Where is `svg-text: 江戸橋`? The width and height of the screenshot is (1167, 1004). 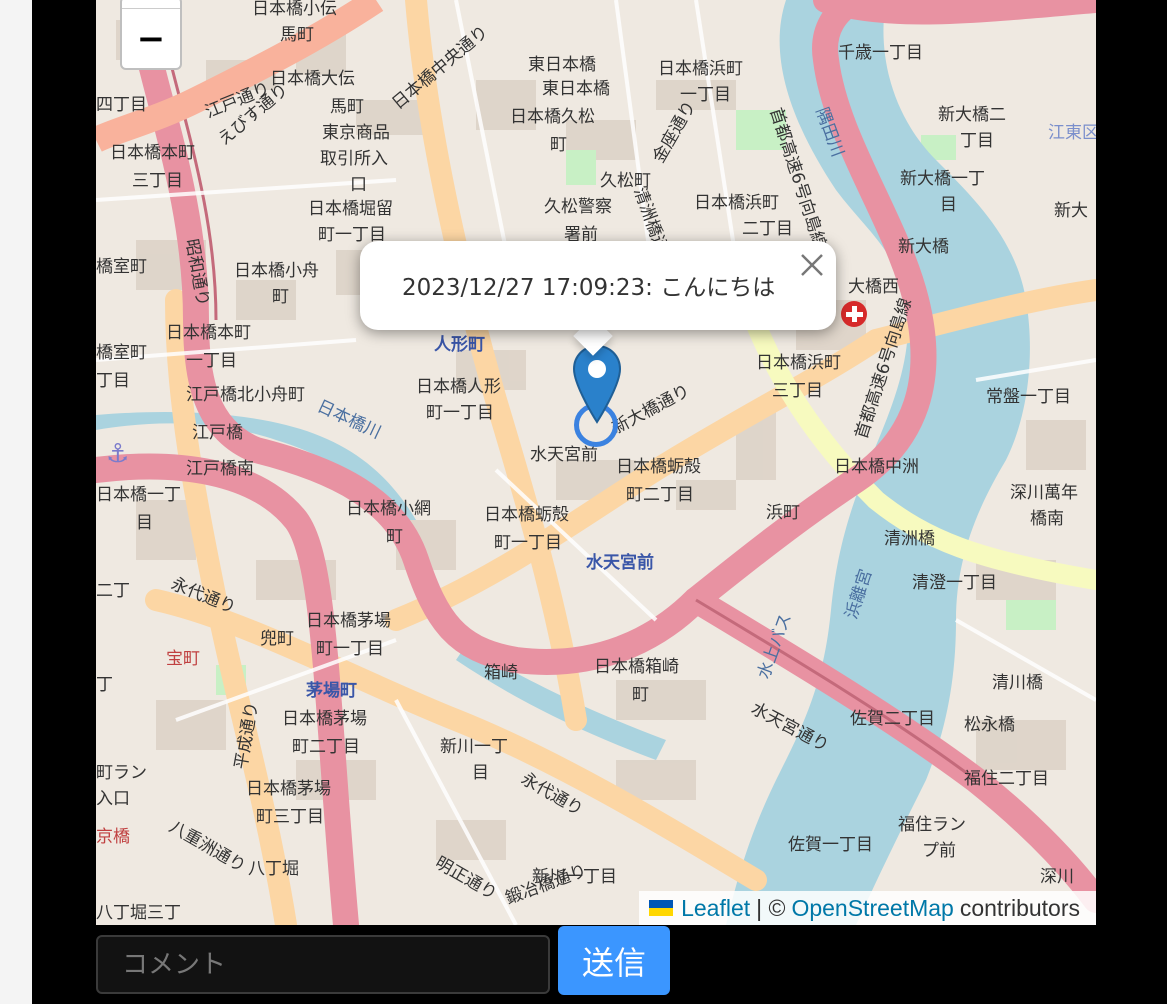 svg-text: 江戸橋 is located at coordinates (217, 433).